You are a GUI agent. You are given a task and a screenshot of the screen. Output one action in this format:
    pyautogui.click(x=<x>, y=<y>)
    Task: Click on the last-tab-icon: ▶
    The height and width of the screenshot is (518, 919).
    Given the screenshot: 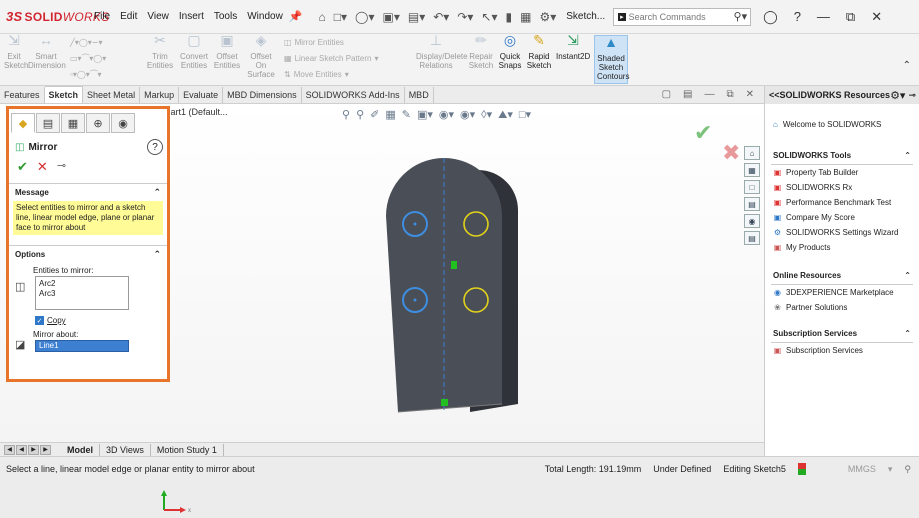 What is the action you would take?
    pyautogui.click(x=45, y=449)
    